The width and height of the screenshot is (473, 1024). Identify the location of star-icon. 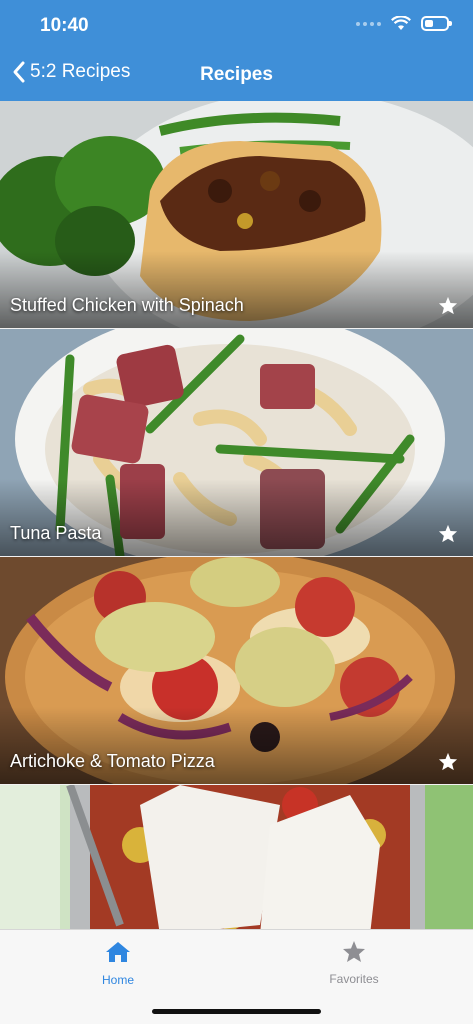
(354, 951).